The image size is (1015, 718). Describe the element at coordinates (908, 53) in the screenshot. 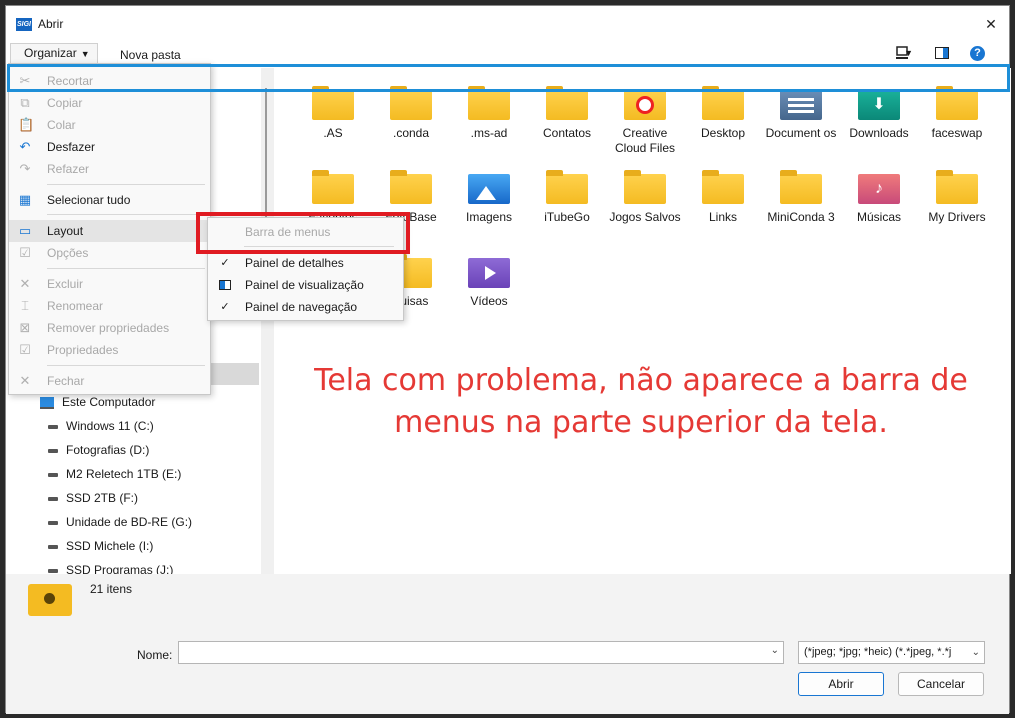

I see `view-dropdown-chevron-icon: ▼` at that location.